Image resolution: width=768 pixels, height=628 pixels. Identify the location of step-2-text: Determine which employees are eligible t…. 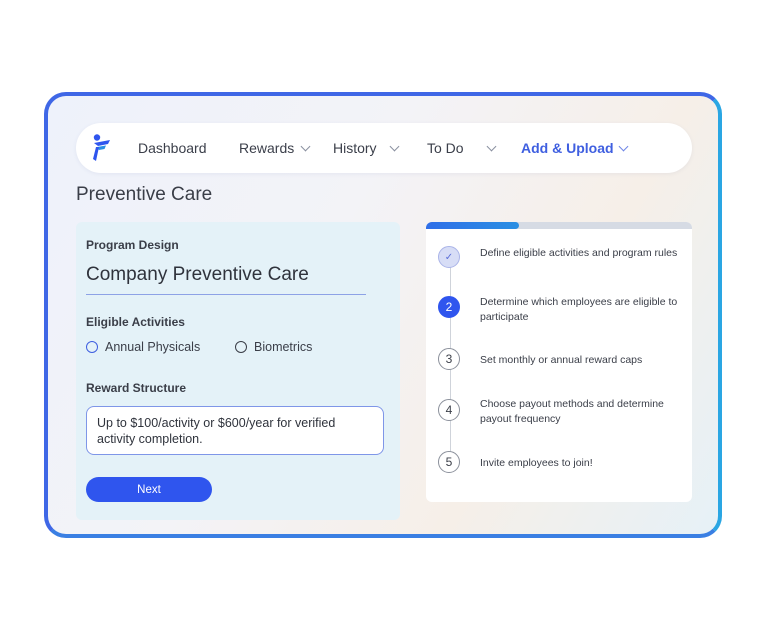
(579, 309).